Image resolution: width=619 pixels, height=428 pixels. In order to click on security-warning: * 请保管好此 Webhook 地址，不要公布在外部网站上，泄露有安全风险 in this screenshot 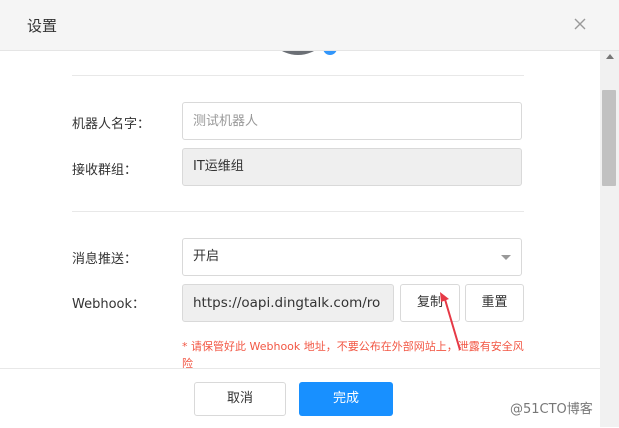, I will do `click(353, 354)`.